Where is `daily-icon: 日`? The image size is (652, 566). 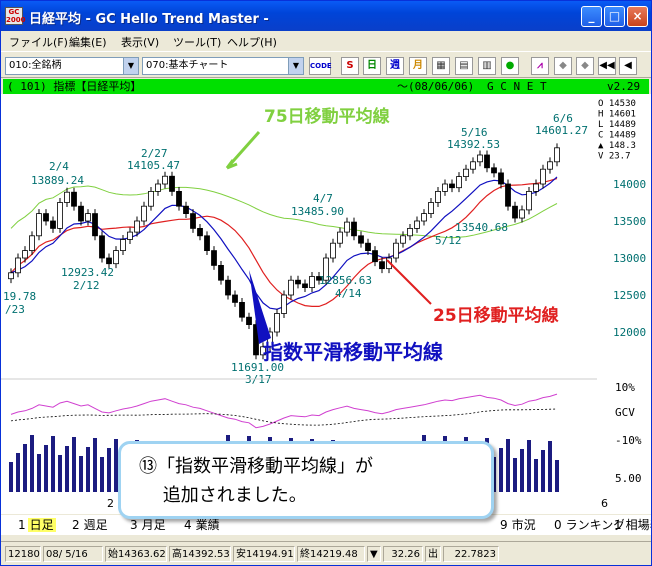
daily-icon: 日 is located at coordinates (372, 66).